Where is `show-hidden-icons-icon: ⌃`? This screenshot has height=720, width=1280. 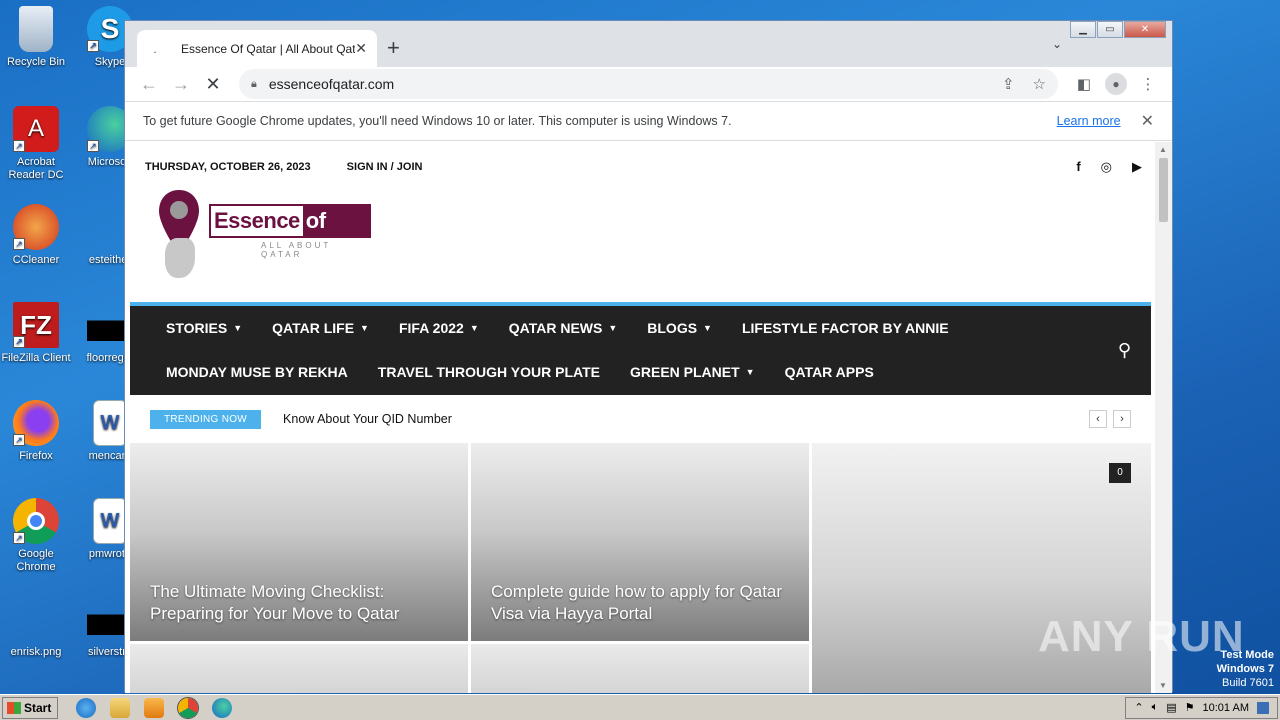 show-hidden-icons-icon: ⌃ is located at coordinates (1138, 707).